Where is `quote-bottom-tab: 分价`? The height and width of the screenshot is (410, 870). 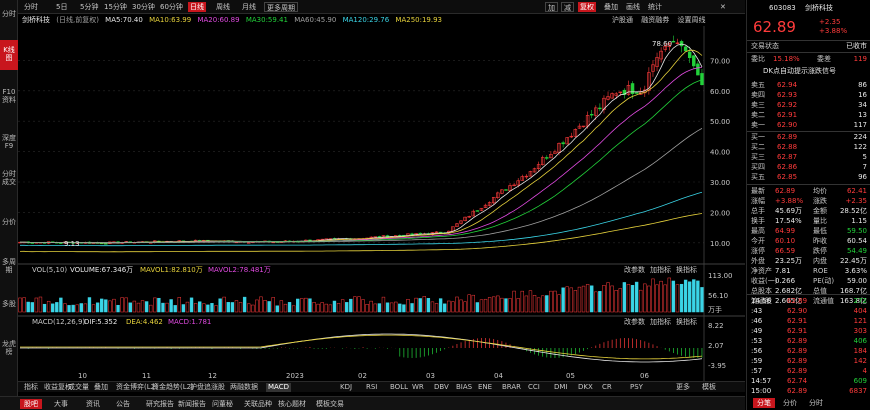 quote-bottom-tab: 分价 is located at coordinates (790, 403).